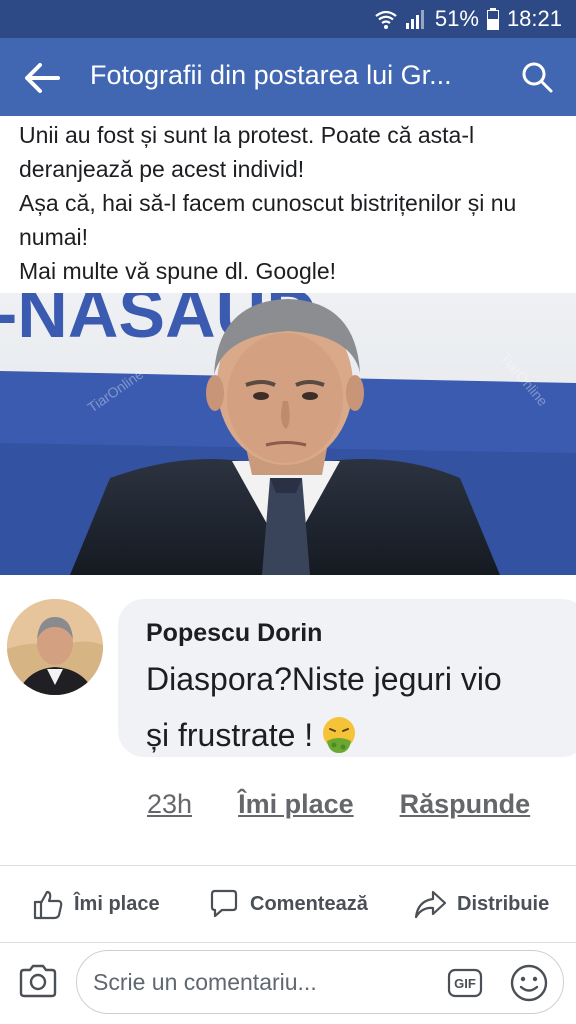 This screenshot has width=576, height=1024. What do you see at coordinates (288, 19) in the screenshot?
I see `status-bar: 51% 18:21` at bounding box center [288, 19].